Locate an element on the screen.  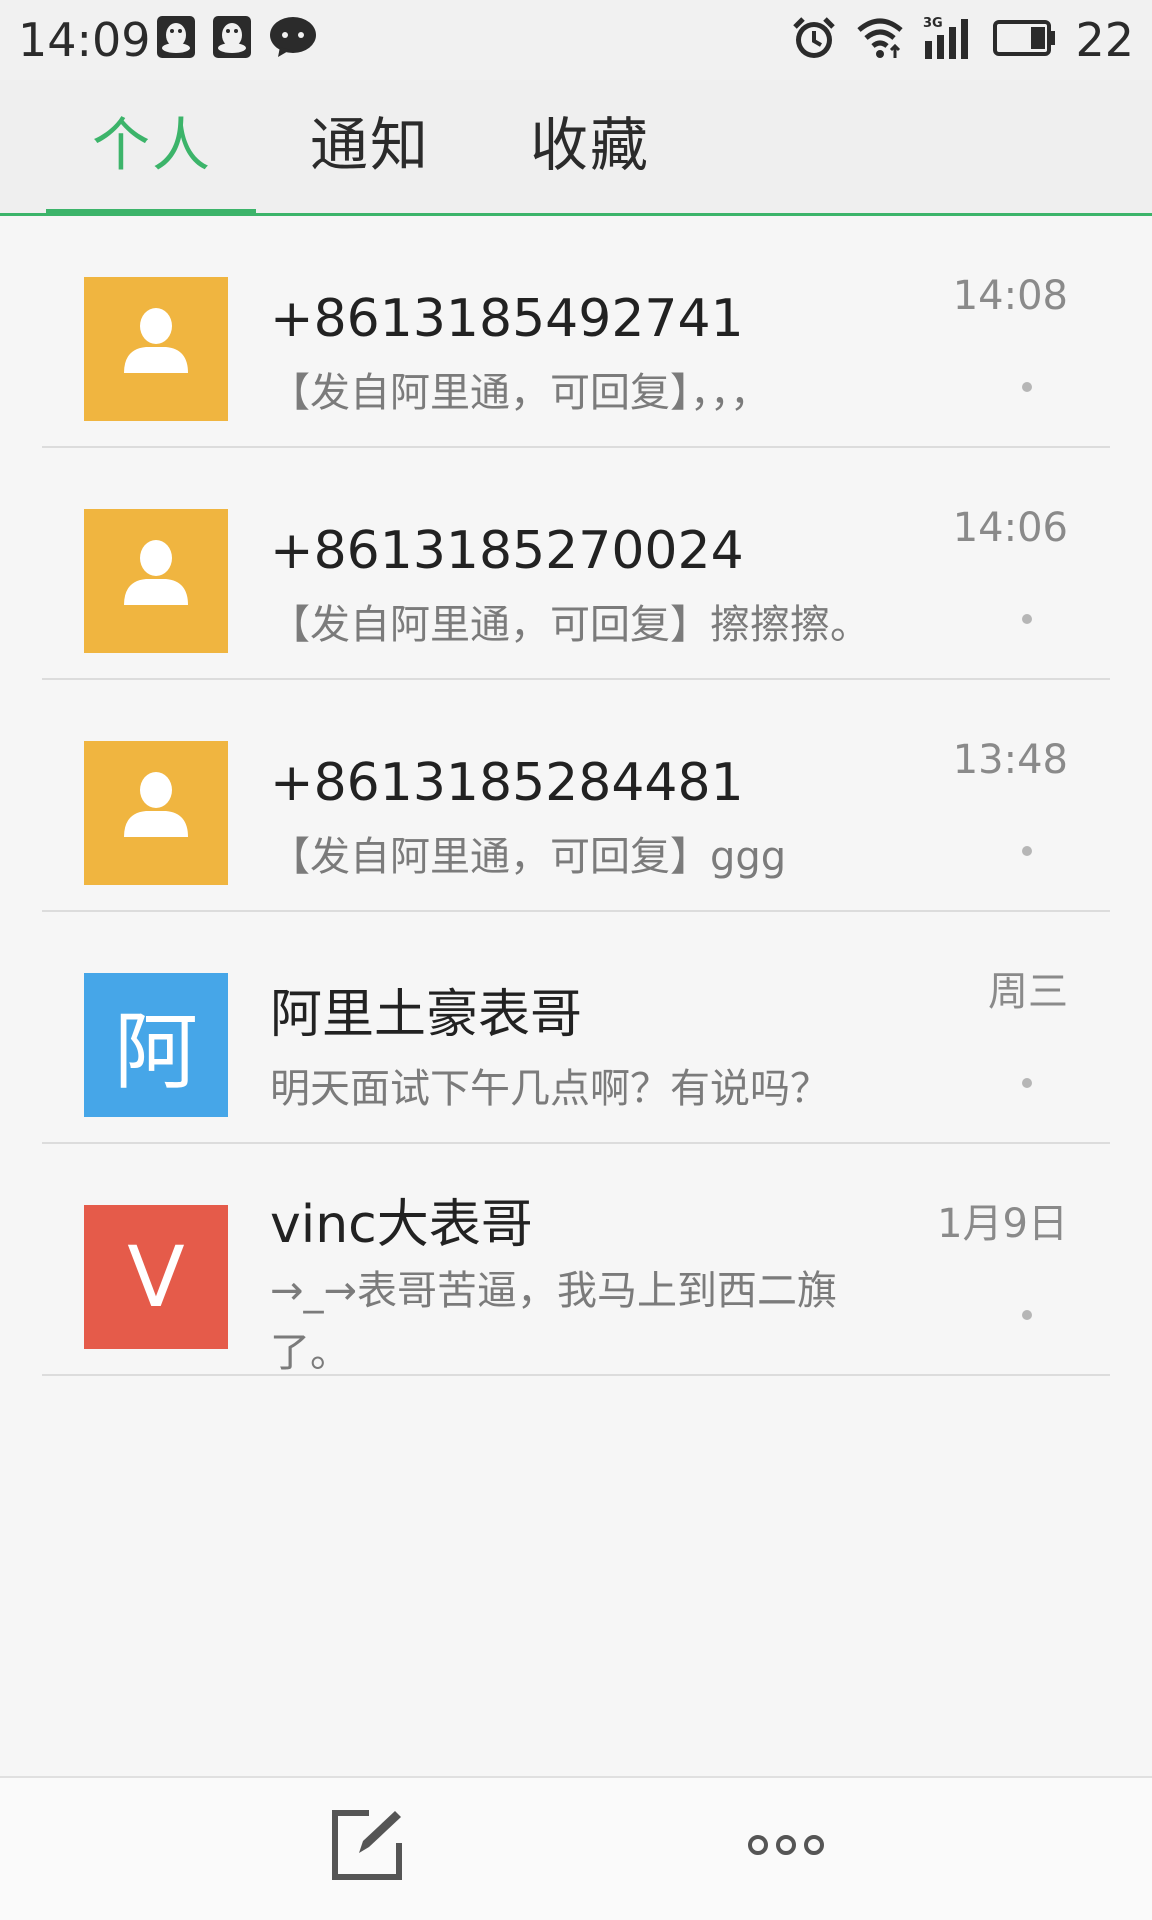
signal-3g-icon: 3G is located at coordinates (949, 40).